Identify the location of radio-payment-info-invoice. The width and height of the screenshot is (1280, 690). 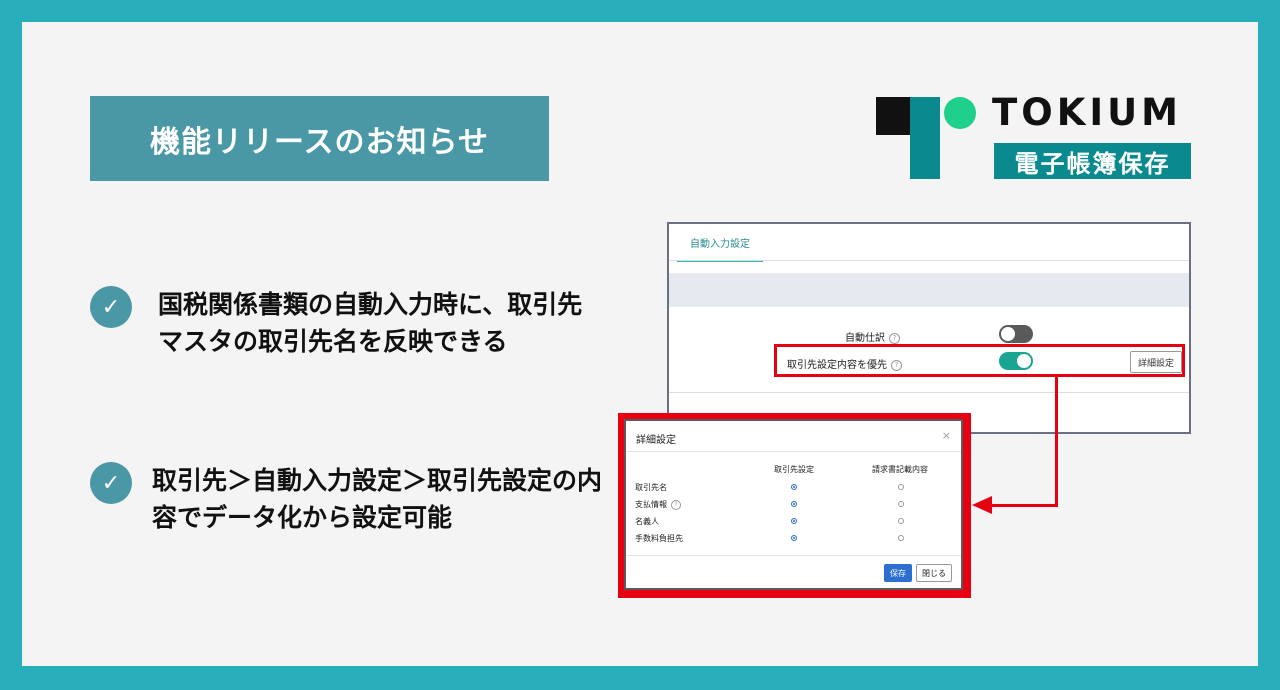
(901, 504).